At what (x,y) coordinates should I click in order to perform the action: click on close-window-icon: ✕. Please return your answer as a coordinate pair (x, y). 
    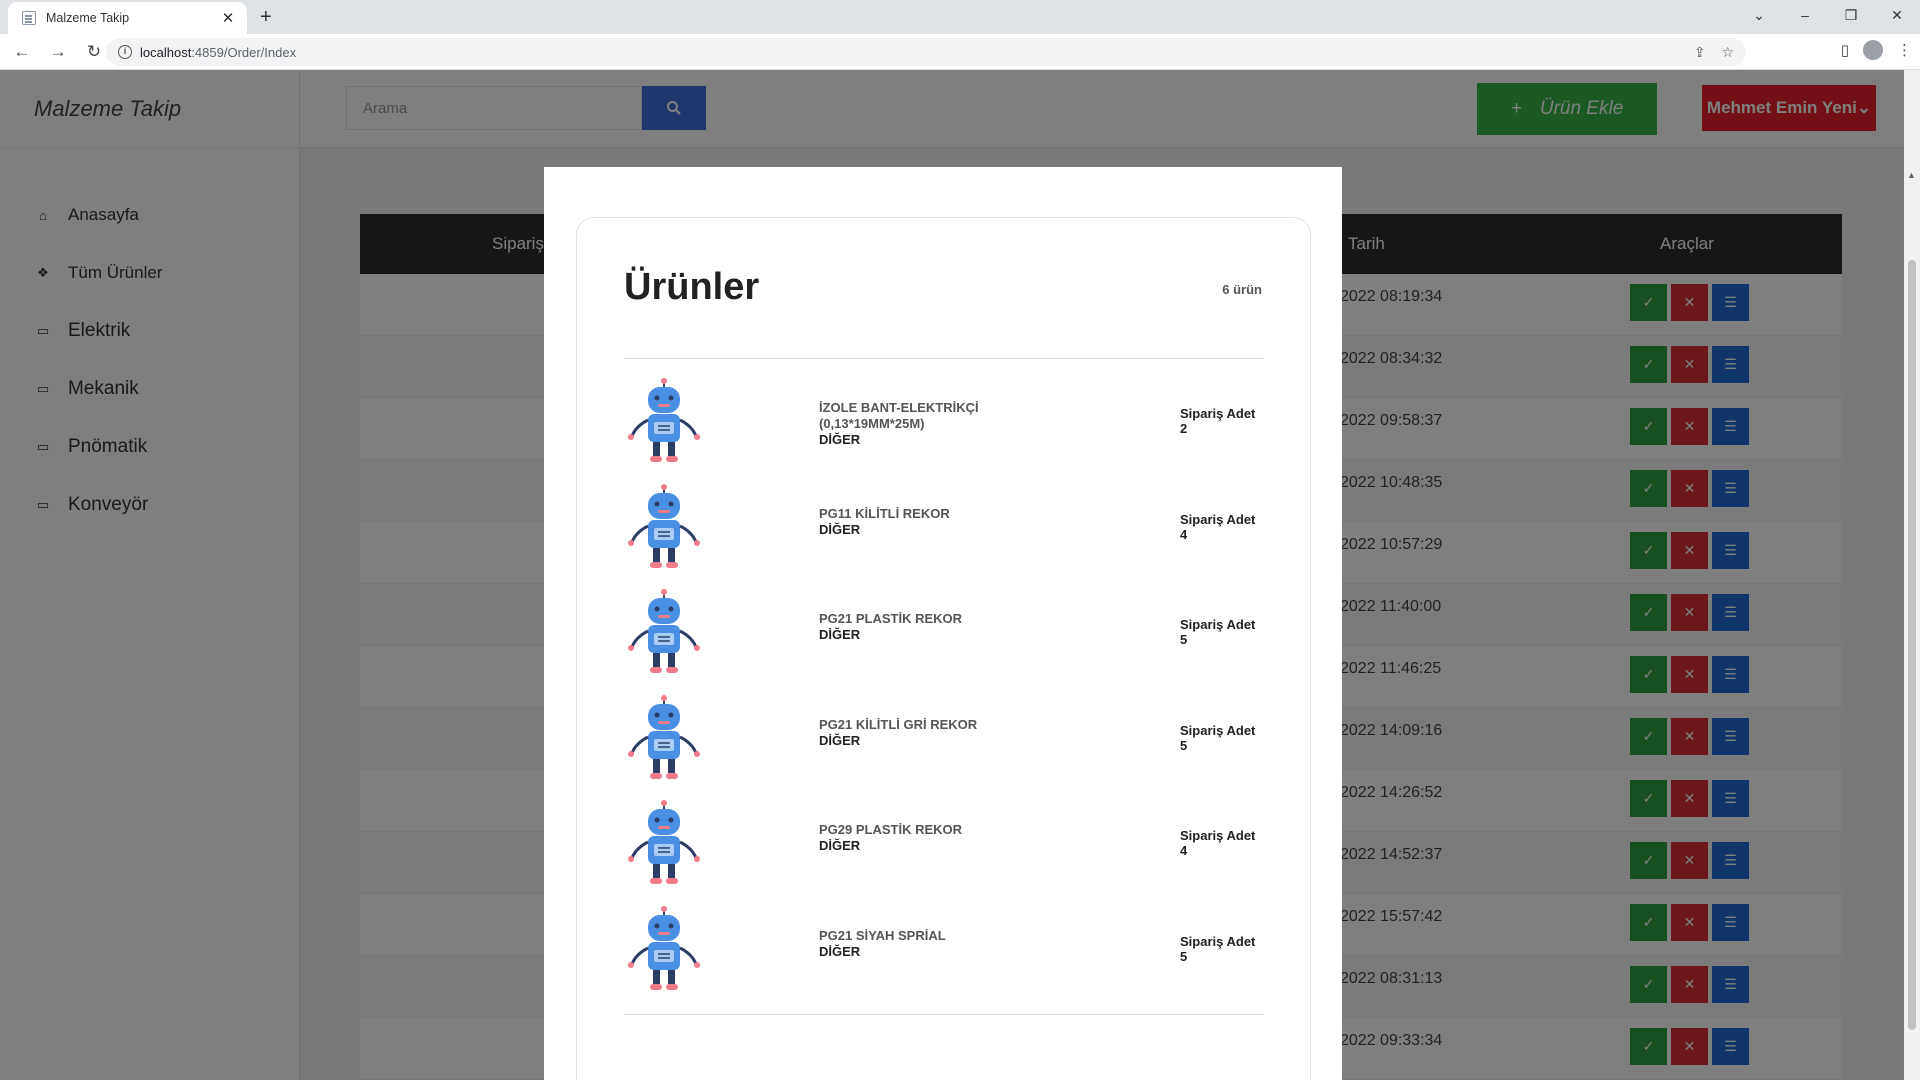
    Looking at the image, I should click on (1897, 15).